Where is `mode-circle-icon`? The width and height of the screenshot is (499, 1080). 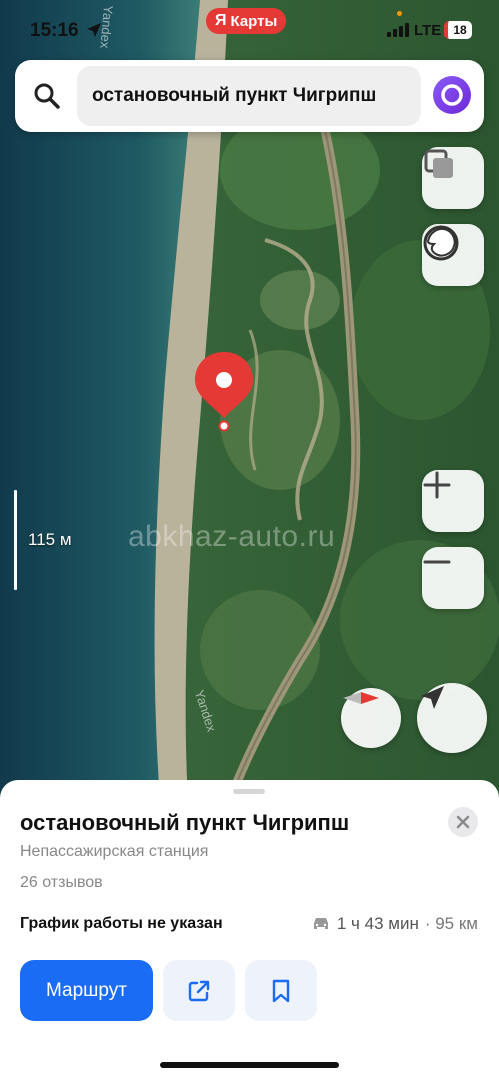
mode-circle-icon is located at coordinates (441, 243).